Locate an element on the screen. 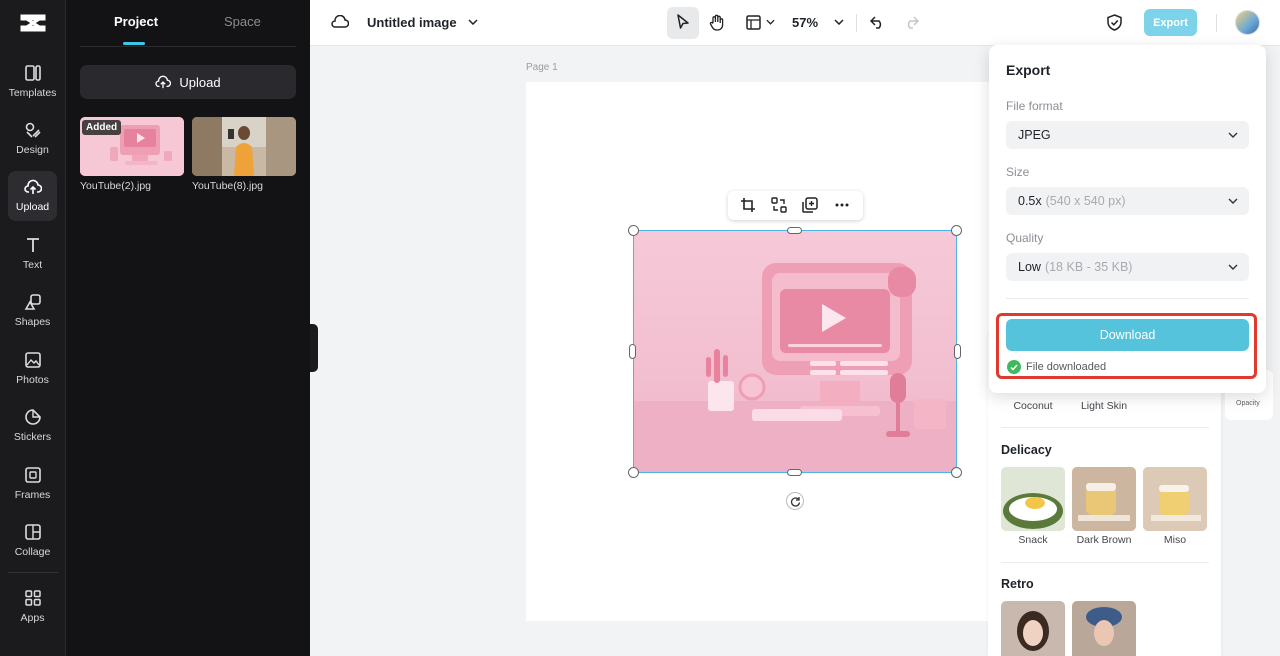 This screenshot has width=1280, height=656. rail-shapes: Shapes is located at coordinates (32, 311).